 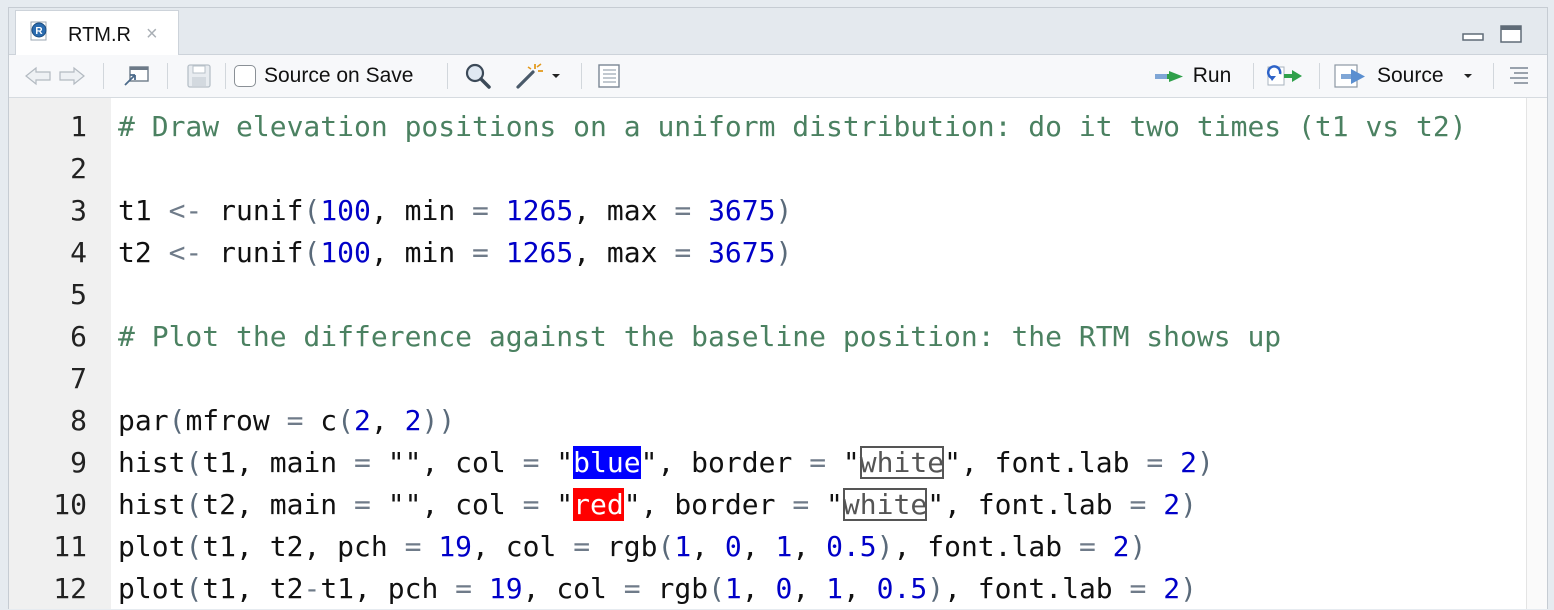 I want to click on code-token: ", font.lab, so click(x=1028, y=504).